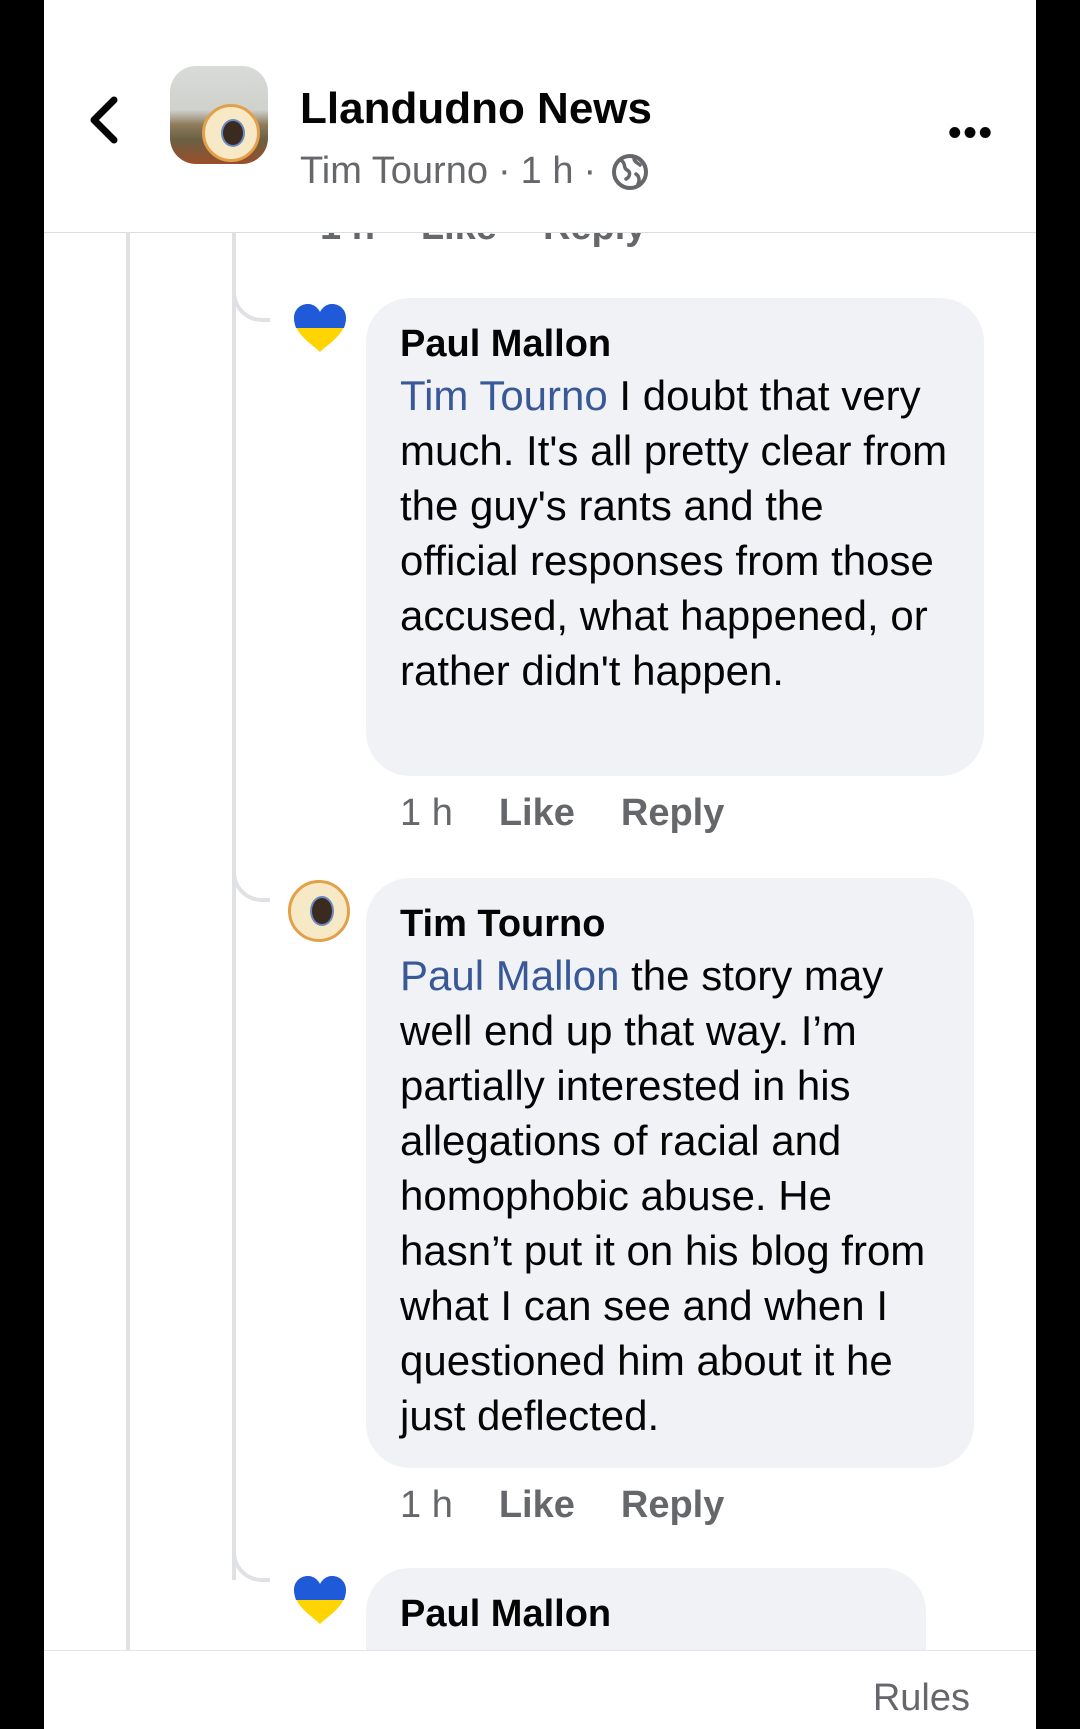 This screenshot has height=1729, width=1080. I want to click on comment-author: Tim Tourno, so click(670, 924).